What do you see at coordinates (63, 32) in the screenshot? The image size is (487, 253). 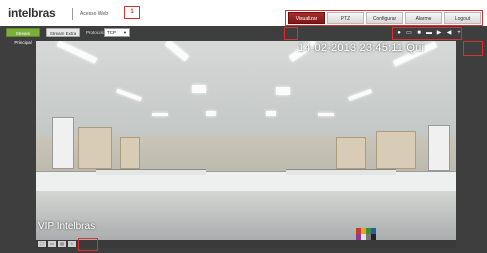 I see `extra-stream-button: Stream Extra` at bounding box center [63, 32].